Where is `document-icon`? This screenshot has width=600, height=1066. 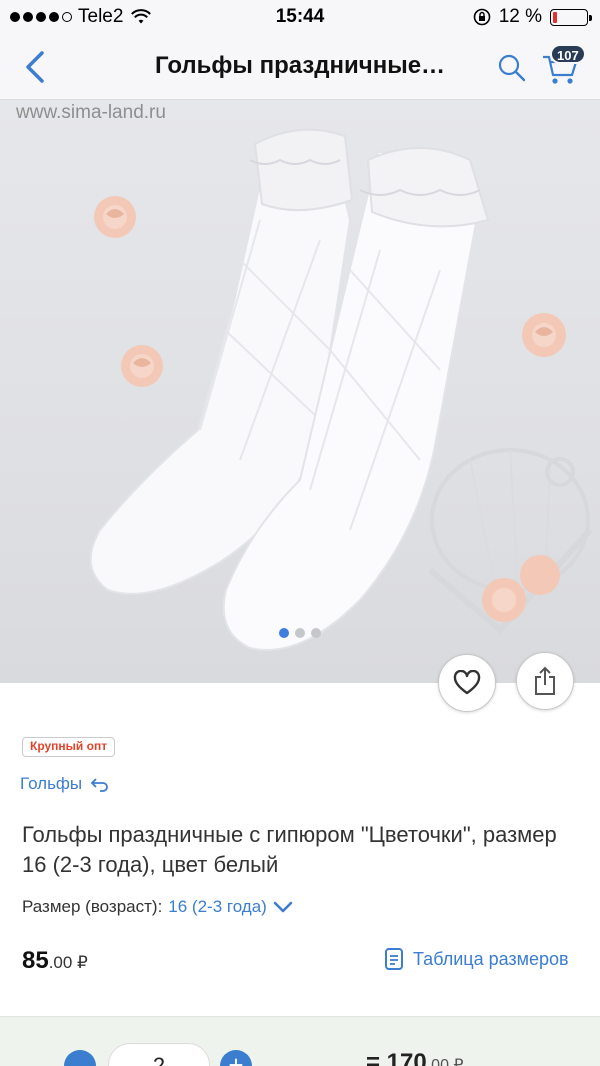
document-icon is located at coordinates (394, 959).